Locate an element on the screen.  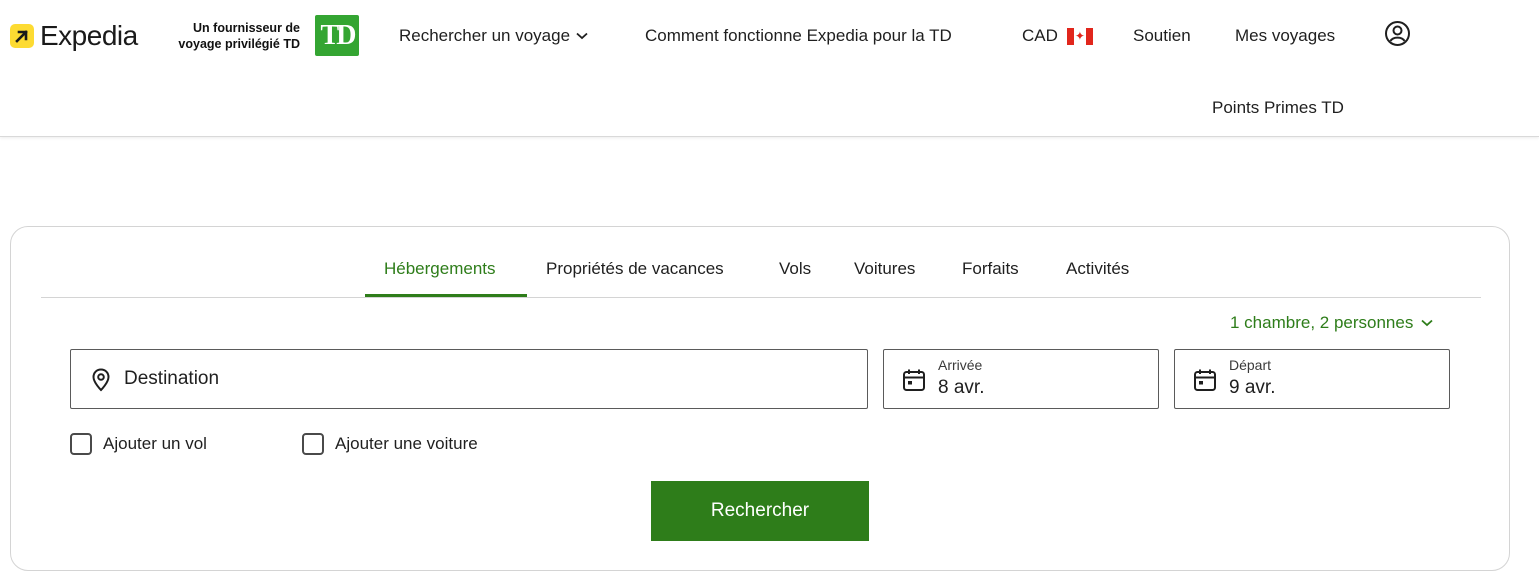
nav-support: Soutien is located at coordinates (1162, 36).